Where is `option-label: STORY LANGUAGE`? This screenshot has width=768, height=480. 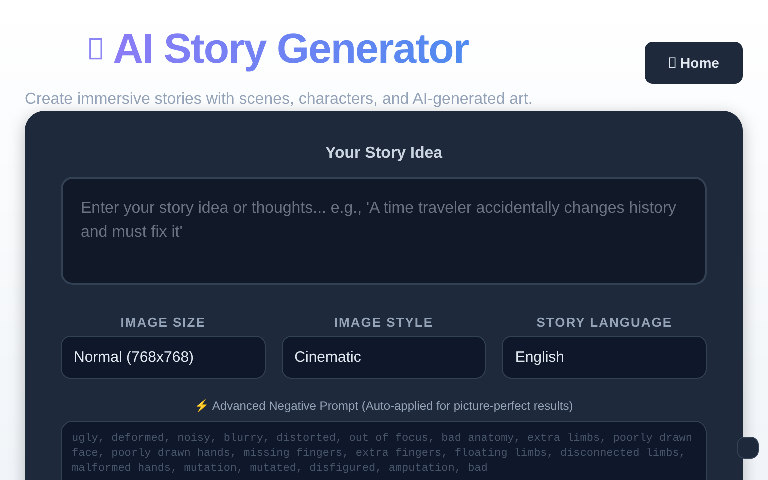
option-label: STORY LANGUAGE is located at coordinates (605, 322).